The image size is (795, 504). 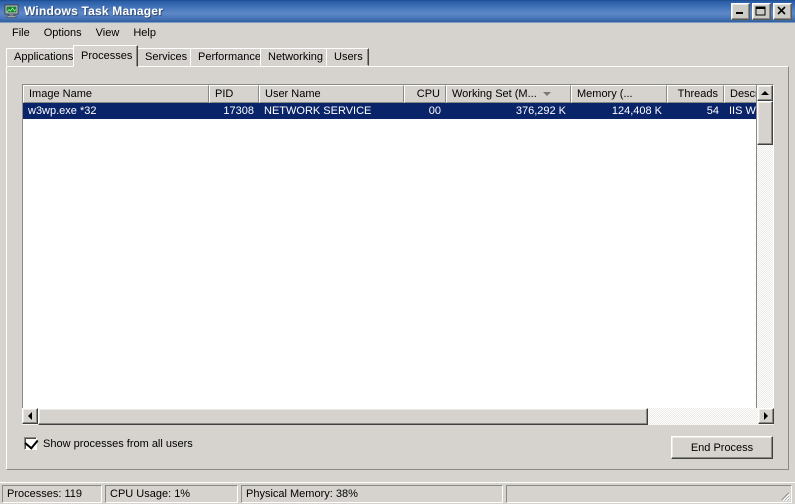 What do you see at coordinates (41, 57) in the screenshot?
I see `tab-applications: Applications` at bounding box center [41, 57].